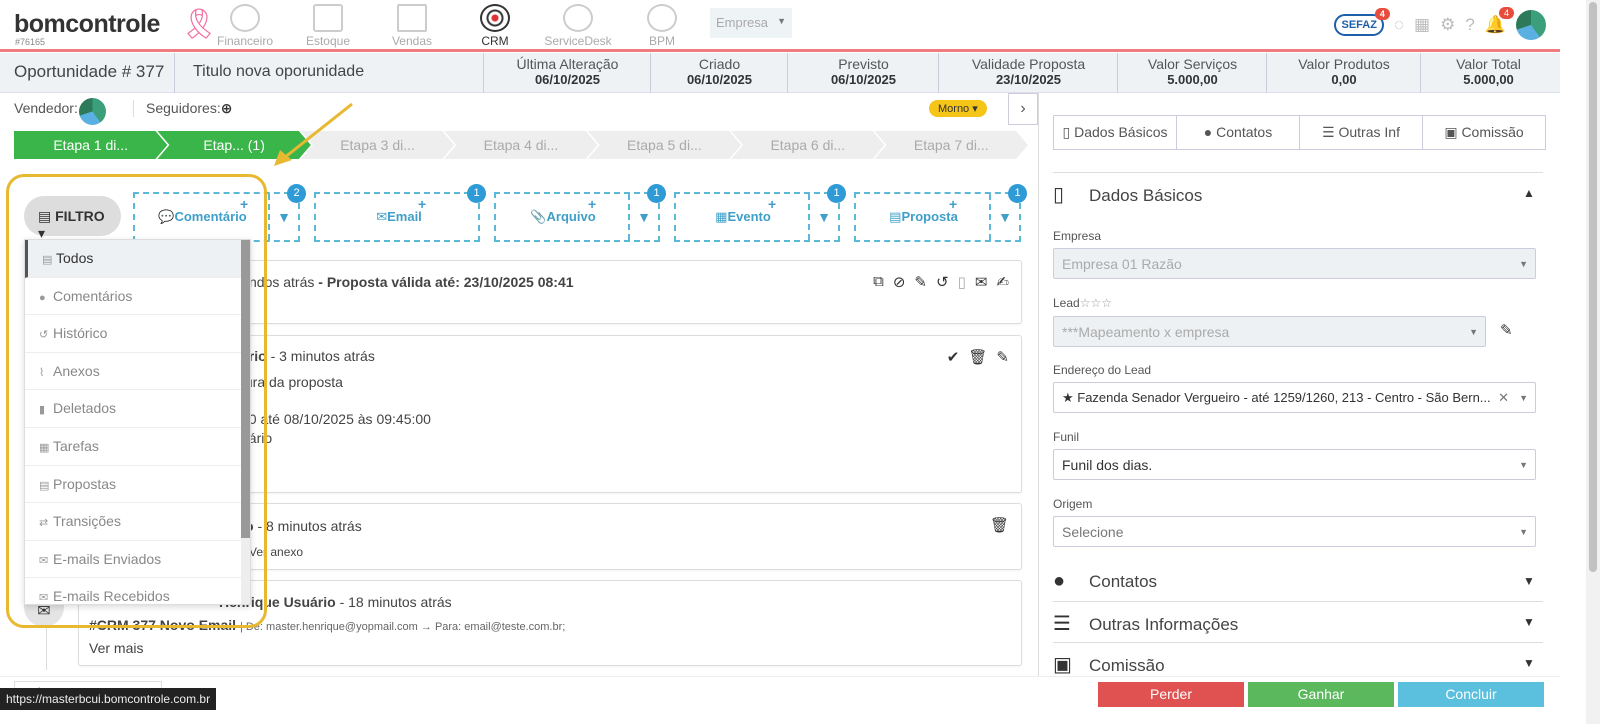 This screenshot has height=724, width=1600. What do you see at coordinates (899, 282) in the screenshot?
I see `cancel-icon: ⊘` at bounding box center [899, 282].